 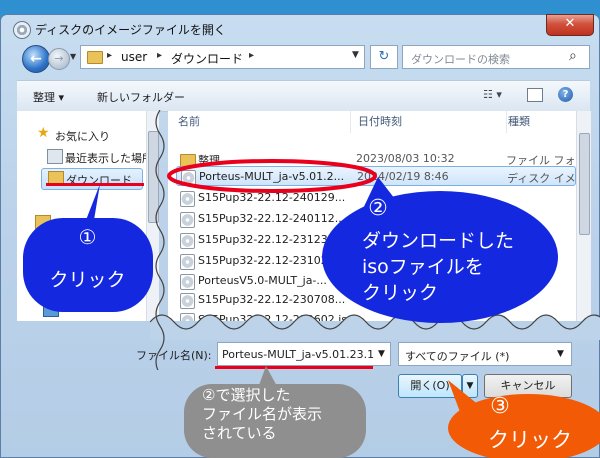 I want to click on breadcrumb-user: user, so click(x=134, y=57).